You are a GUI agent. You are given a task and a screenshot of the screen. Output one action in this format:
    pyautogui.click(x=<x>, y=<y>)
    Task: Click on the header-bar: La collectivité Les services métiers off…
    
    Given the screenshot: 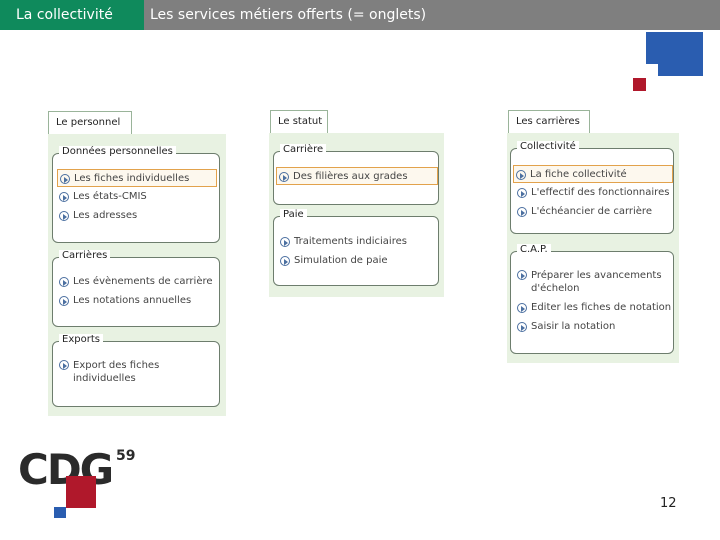 What is the action you would take?
    pyautogui.click(x=360, y=15)
    